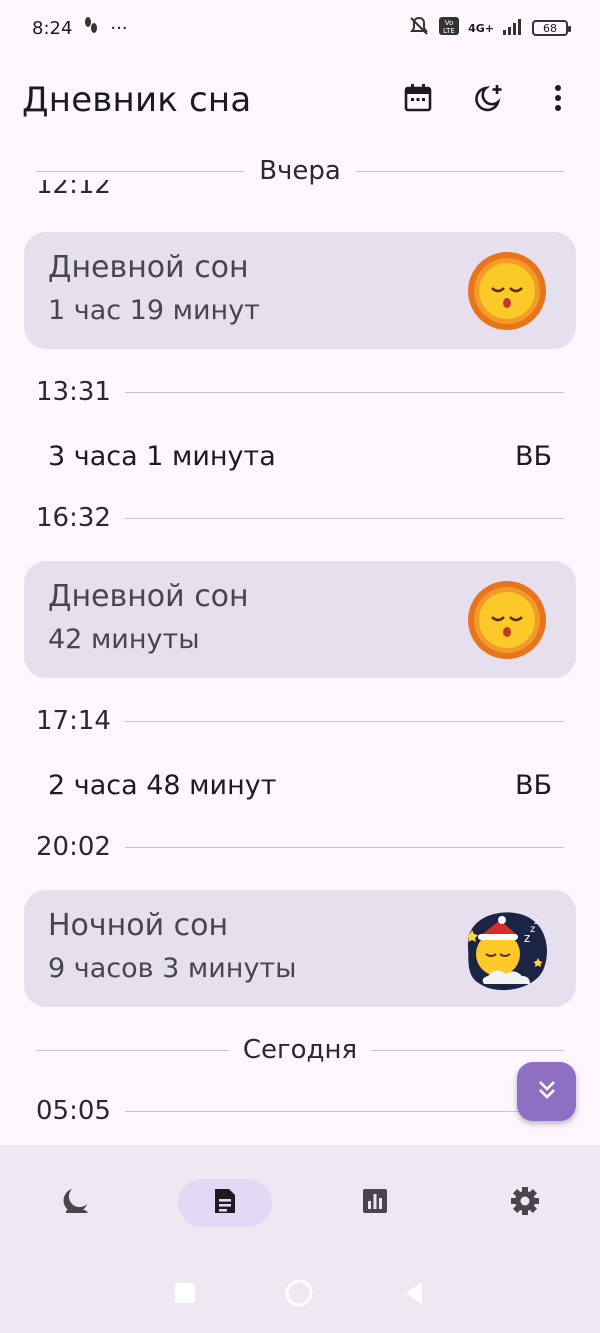 This screenshot has width=600, height=1333. I want to click on signal-icon, so click(513, 28).